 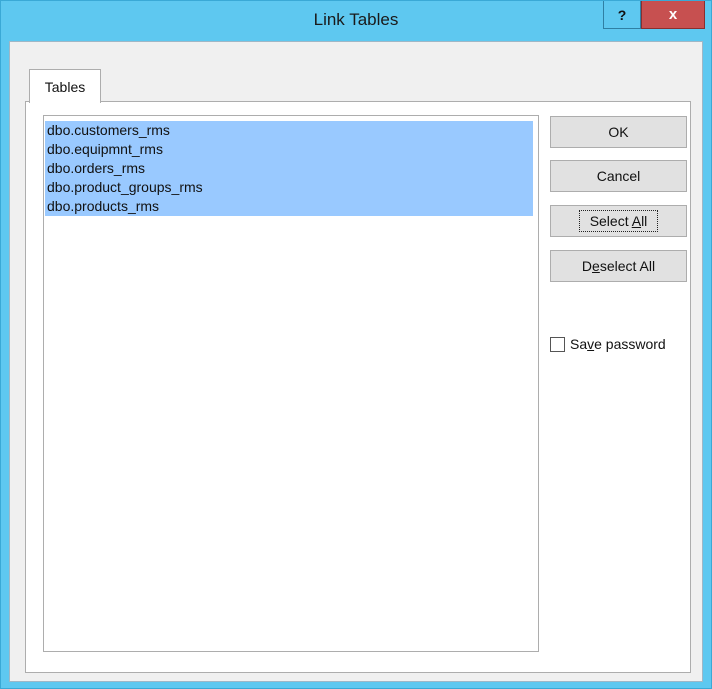 What do you see at coordinates (596, 266) in the screenshot?
I see `deselect-all-mnemonic: e` at bounding box center [596, 266].